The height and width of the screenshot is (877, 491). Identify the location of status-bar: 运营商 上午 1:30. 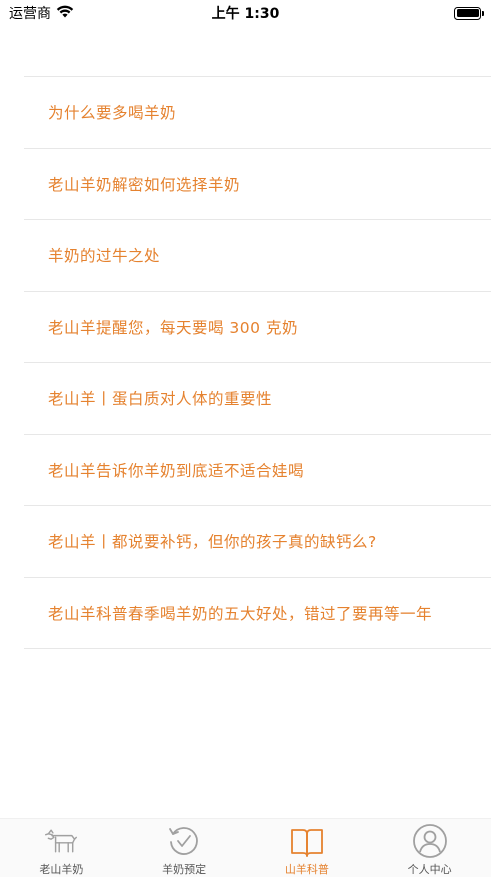
(245, 13).